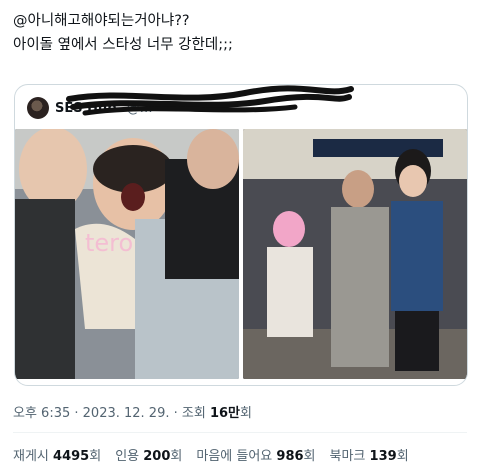 This screenshot has height=466, width=480. What do you see at coordinates (240, 432) in the screenshot?
I see `divider` at bounding box center [240, 432].